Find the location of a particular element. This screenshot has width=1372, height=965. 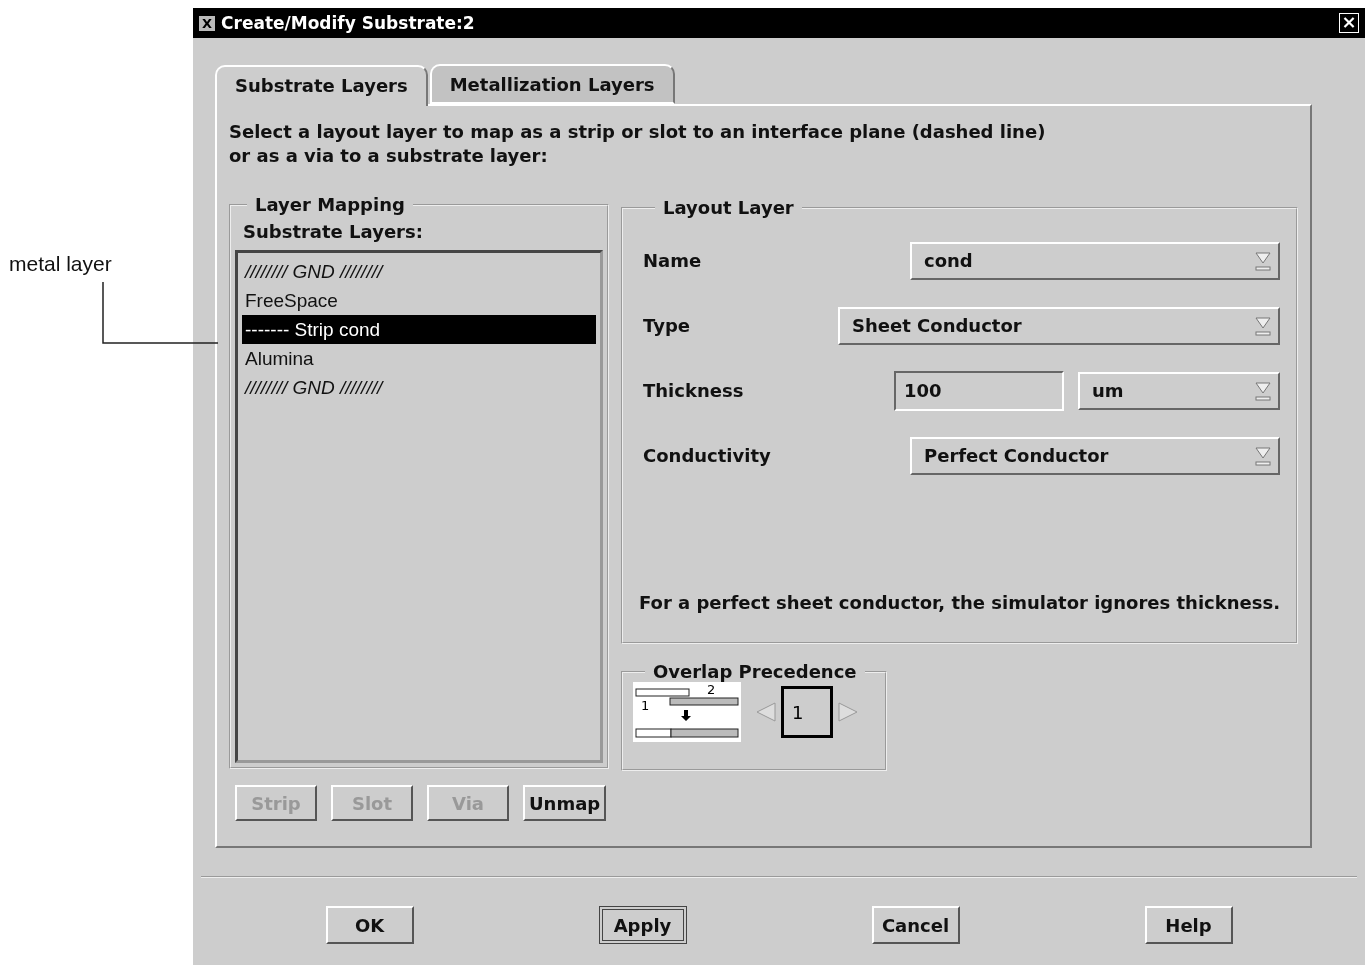

note-text: For a perfect sheet conductor, the simulator ignores thickness. is located at coordinates (959, 602).